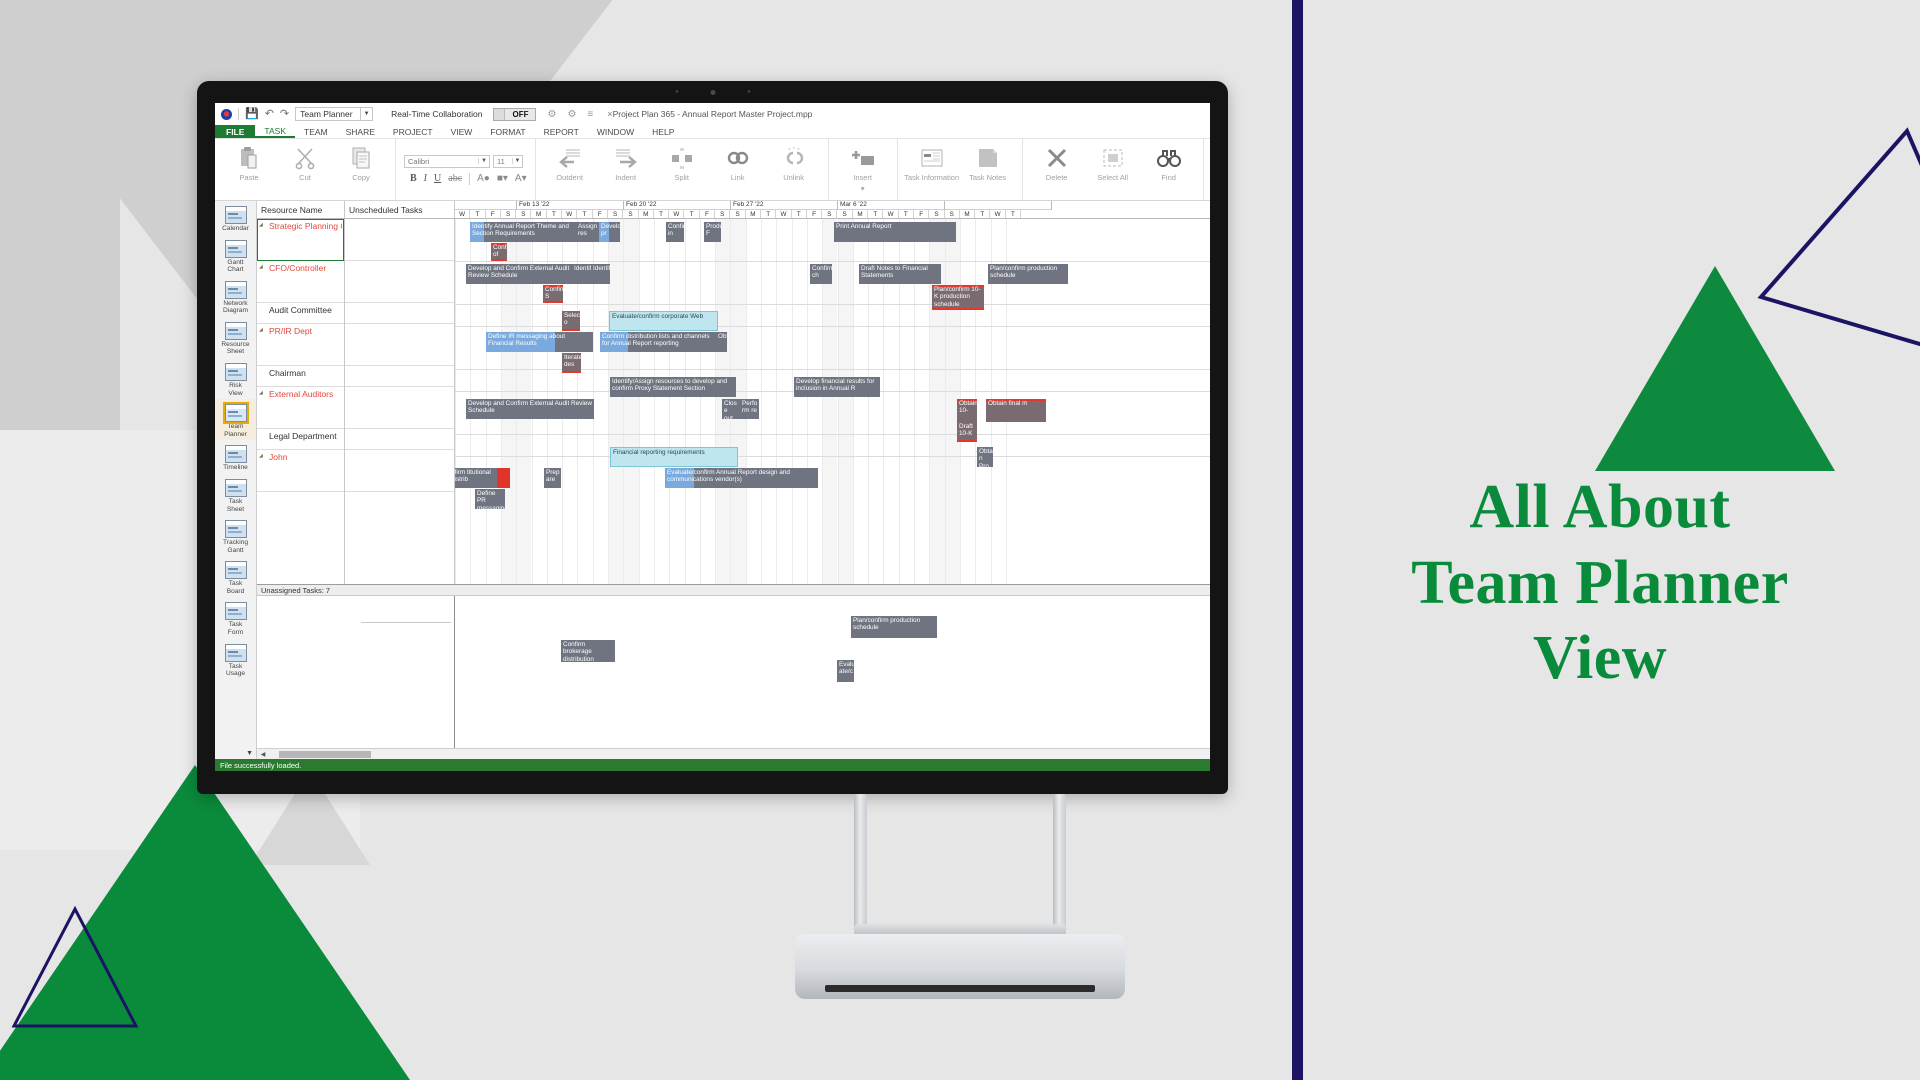 The height and width of the screenshot is (1080, 1920). What do you see at coordinates (275, 131) in the screenshot?
I see `tab-task: TASK` at bounding box center [275, 131].